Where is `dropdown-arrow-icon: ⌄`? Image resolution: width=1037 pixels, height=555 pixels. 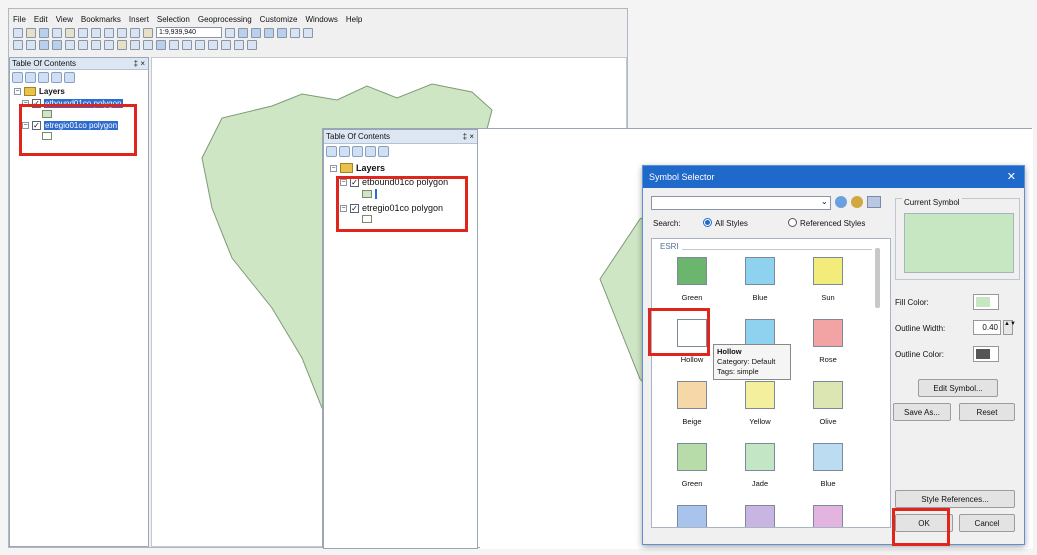 dropdown-arrow-icon: ⌄ is located at coordinates (824, 201).